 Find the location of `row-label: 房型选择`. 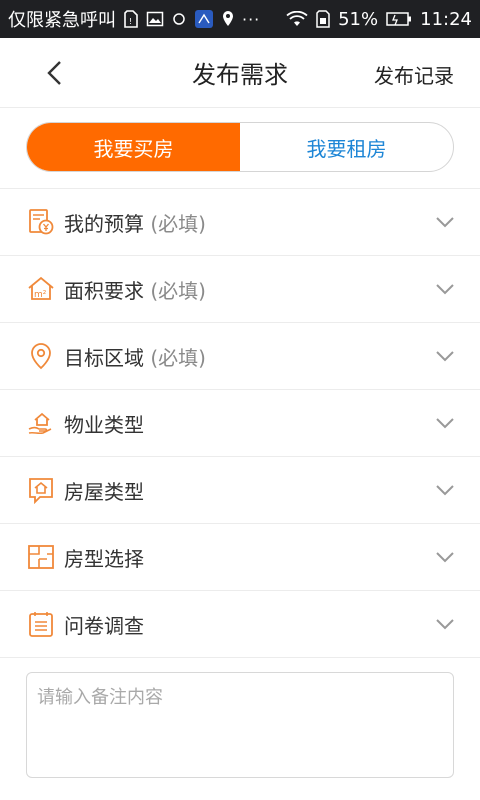

row-label: 房型选择 is located at coordinates (104, 558).